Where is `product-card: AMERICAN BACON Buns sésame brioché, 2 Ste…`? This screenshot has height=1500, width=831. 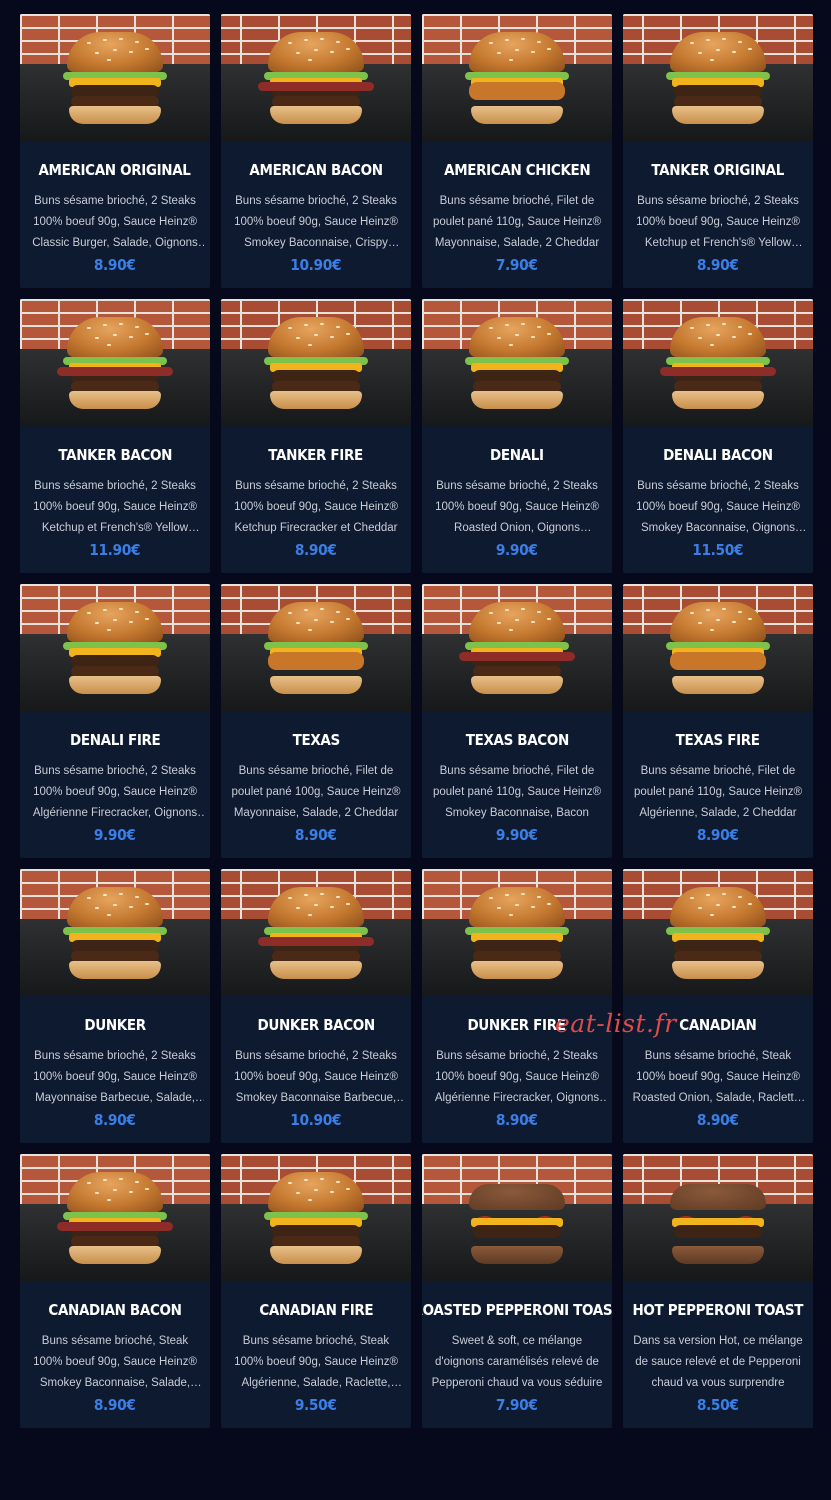 product-card: AMERICAN BACON Buns sésame brioché, 2 Ste… is located at coordinates (316, 151).